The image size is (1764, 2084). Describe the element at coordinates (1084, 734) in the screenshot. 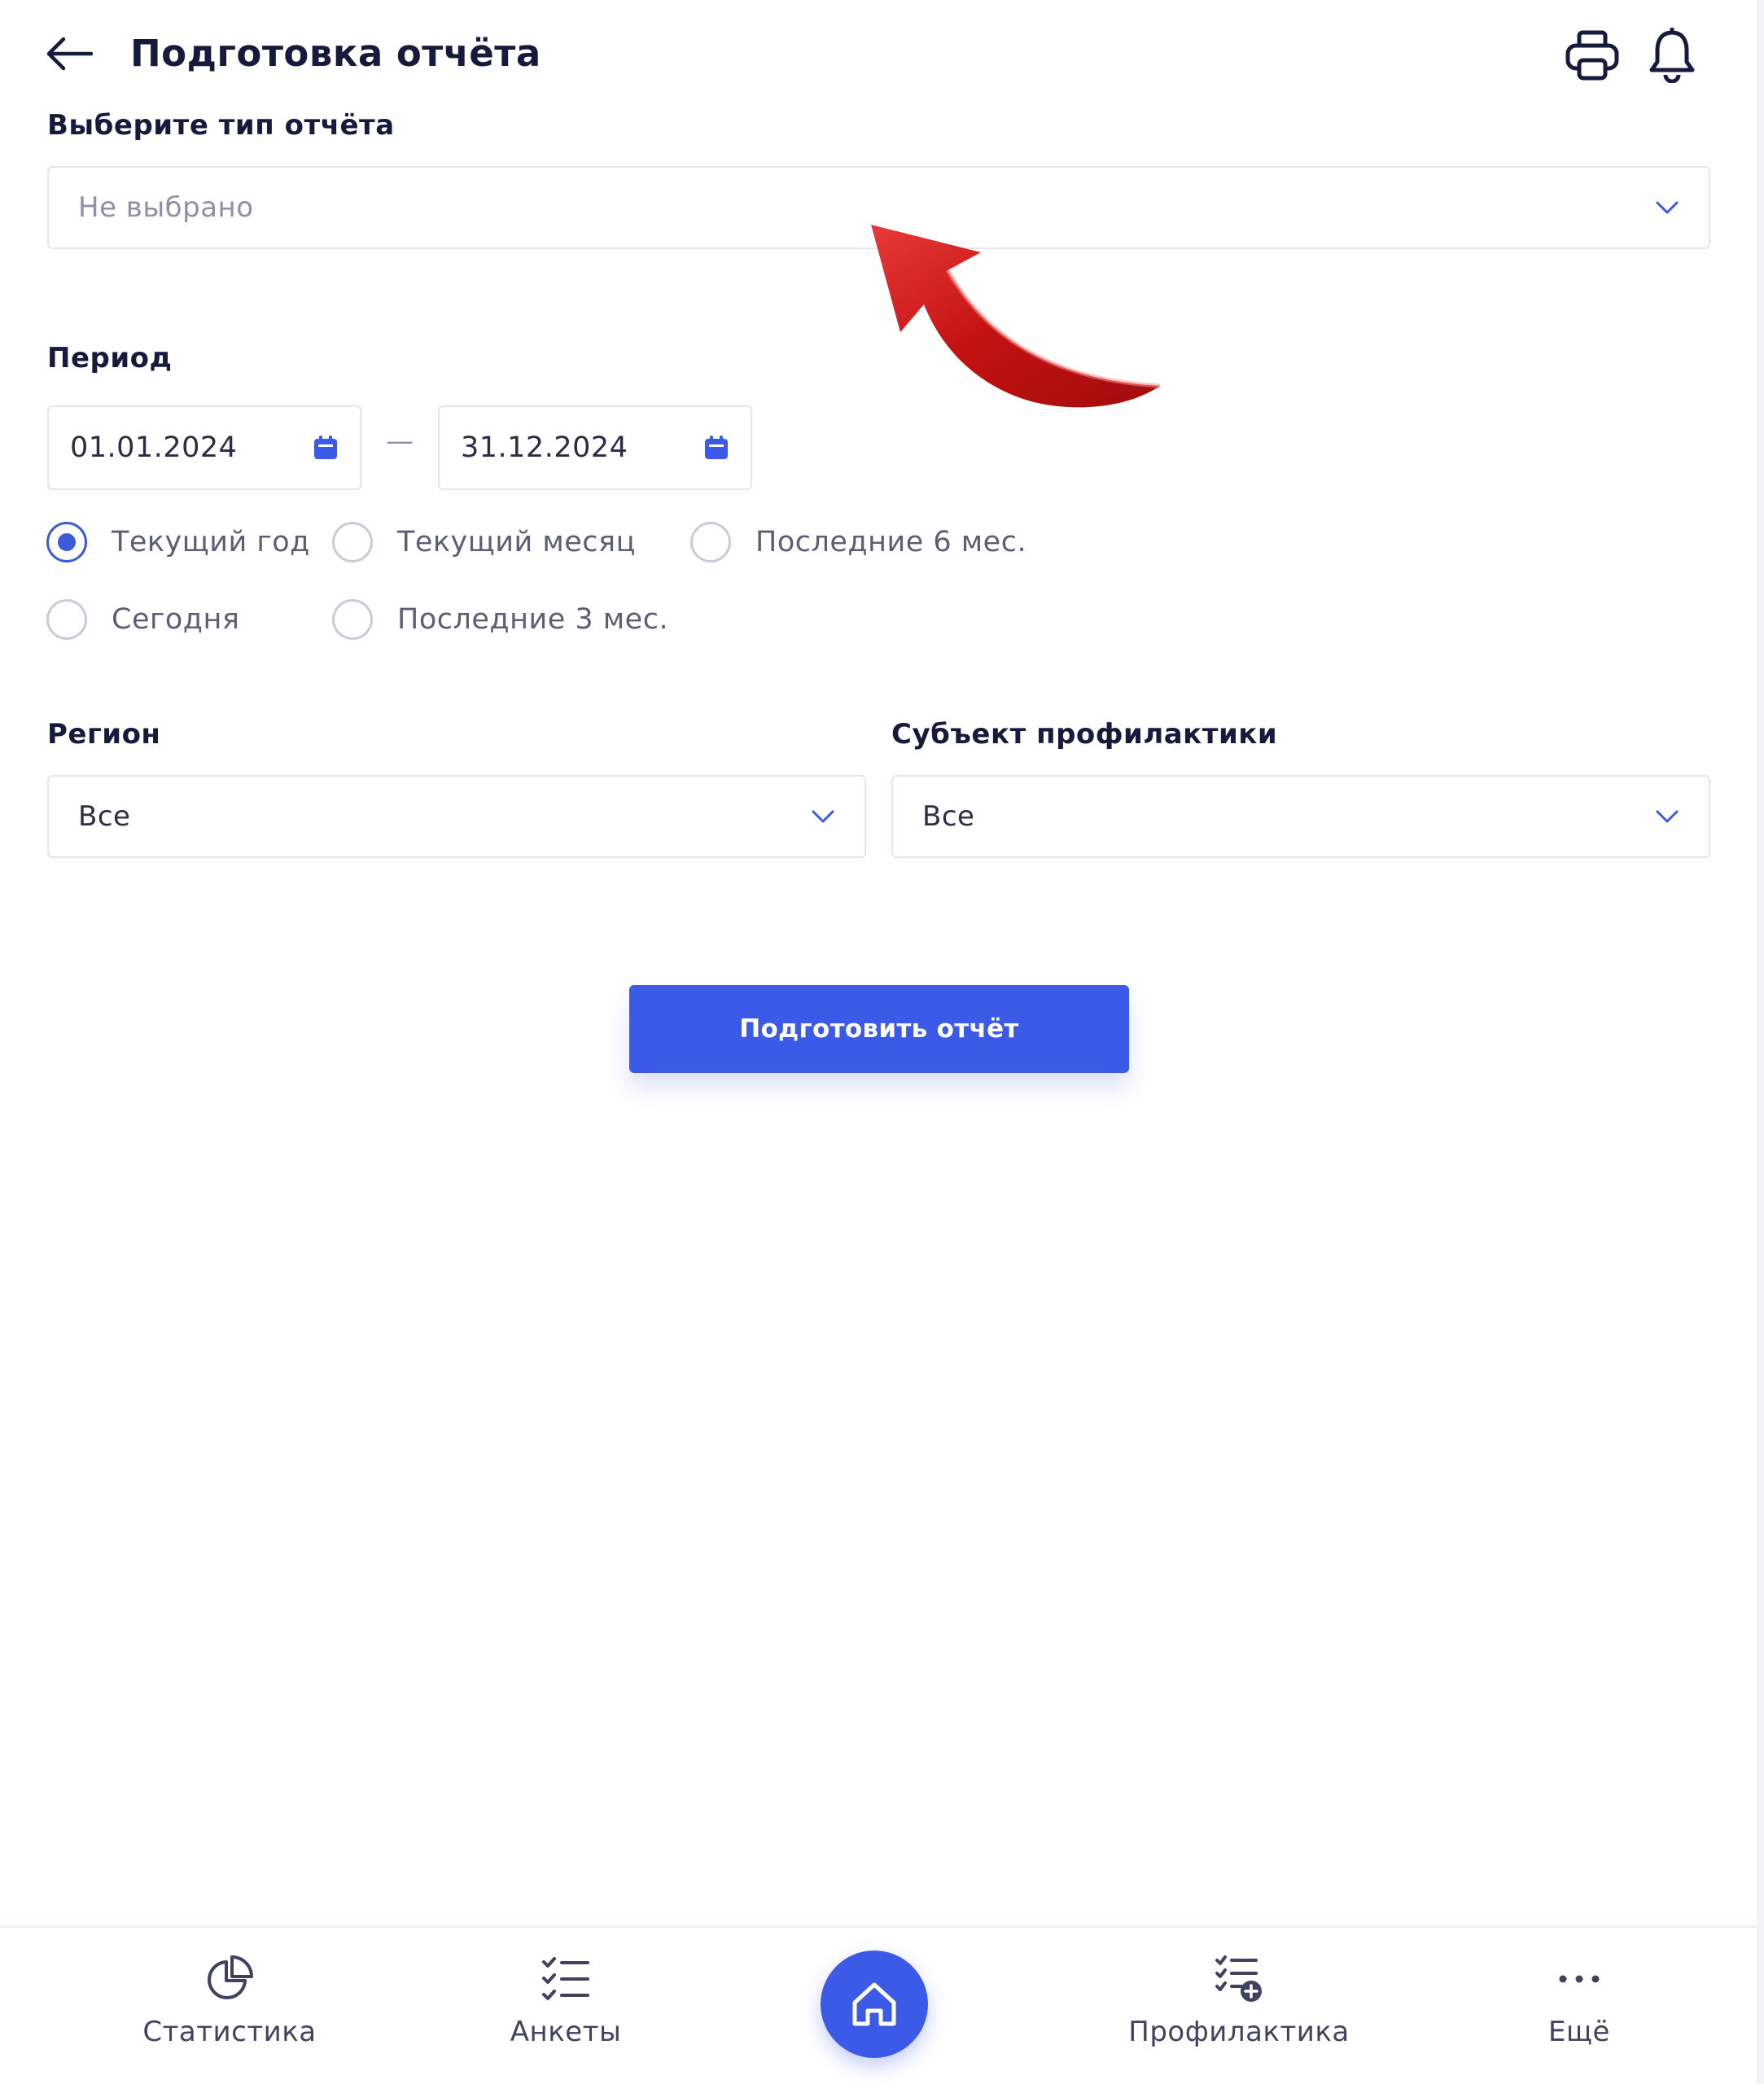

I see `subject-label: Субъект профилактики` at that location.